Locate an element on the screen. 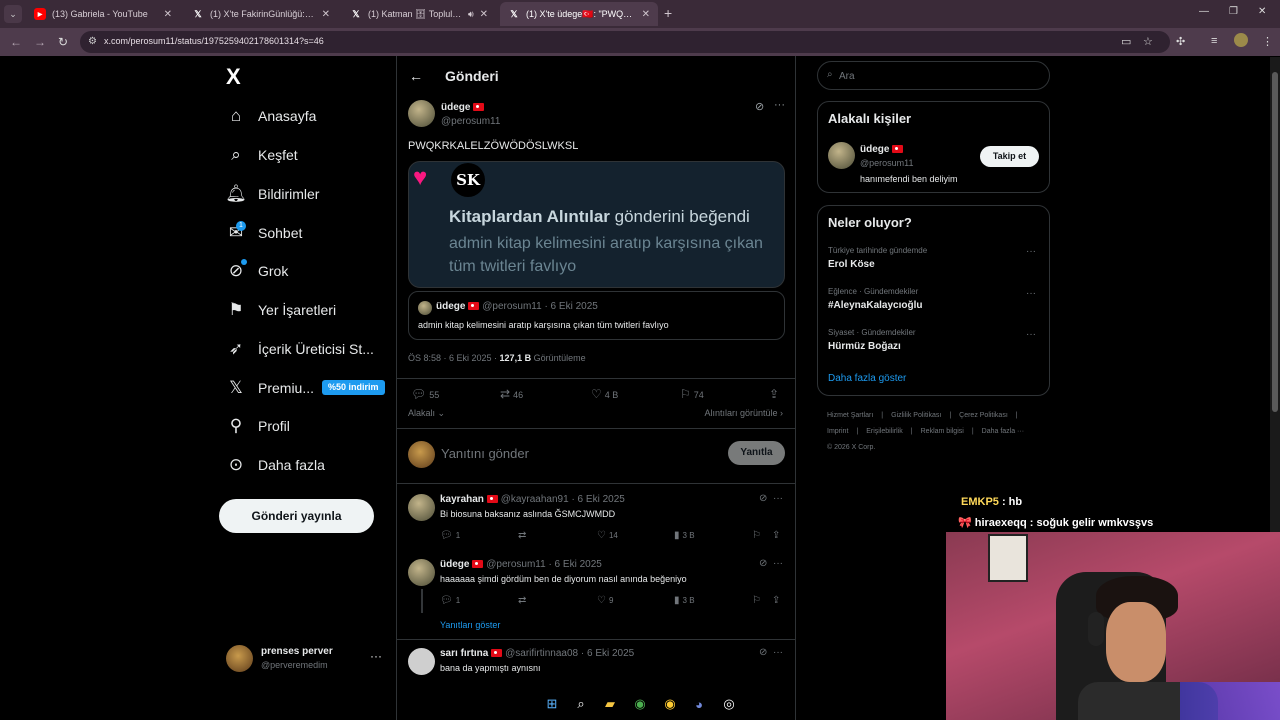 The height and width of the screenshot is (720, 1280). site-info-icon: ⚙ is located at coordinates (92, 41).